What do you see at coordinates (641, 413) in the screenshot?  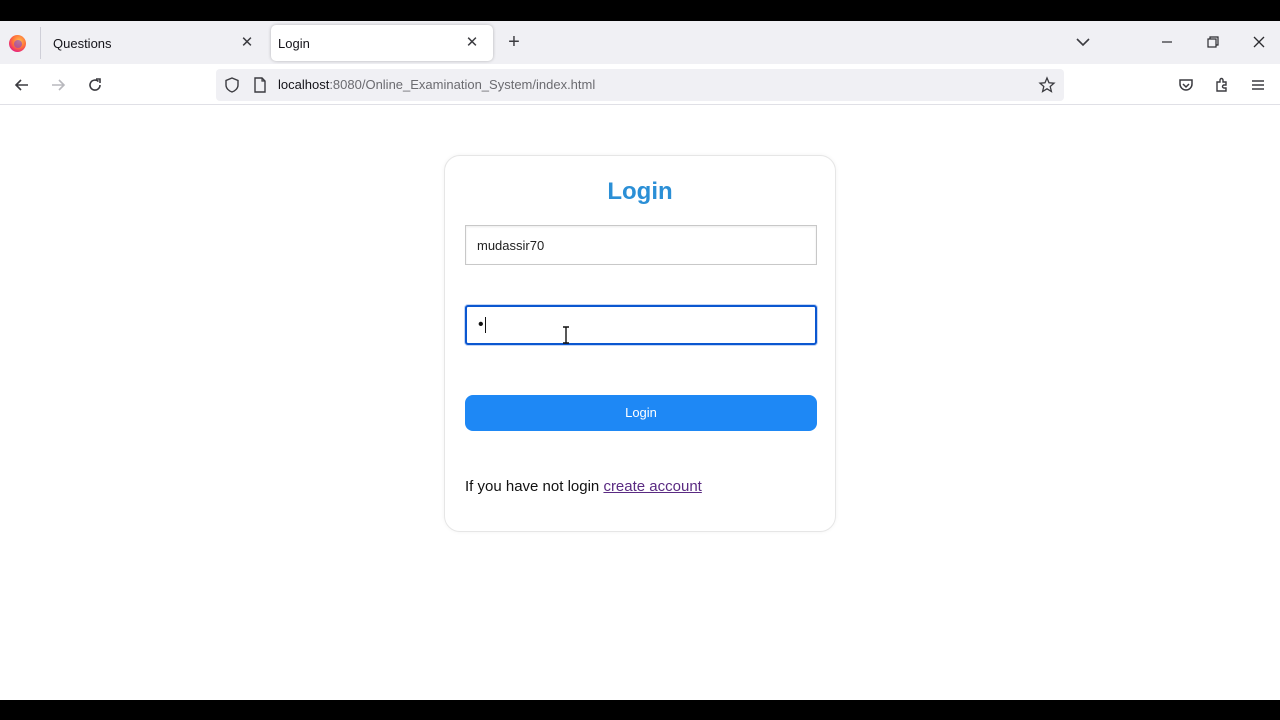 I see `login-button: Login` at bounding box center [641, 413].